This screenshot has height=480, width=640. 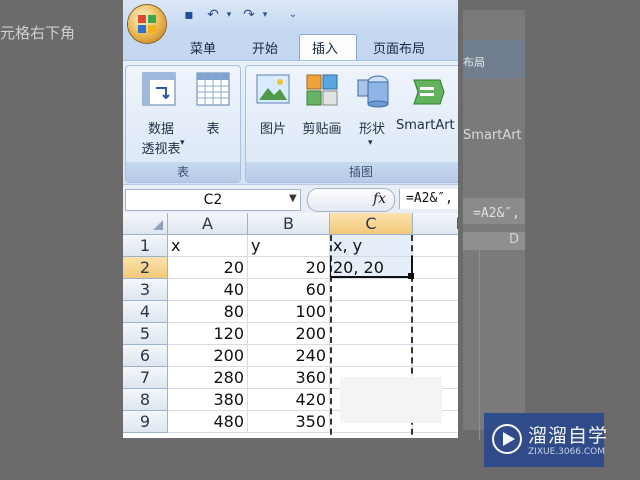 I want to click on column-header-a: A, so click(x=208, y=224).